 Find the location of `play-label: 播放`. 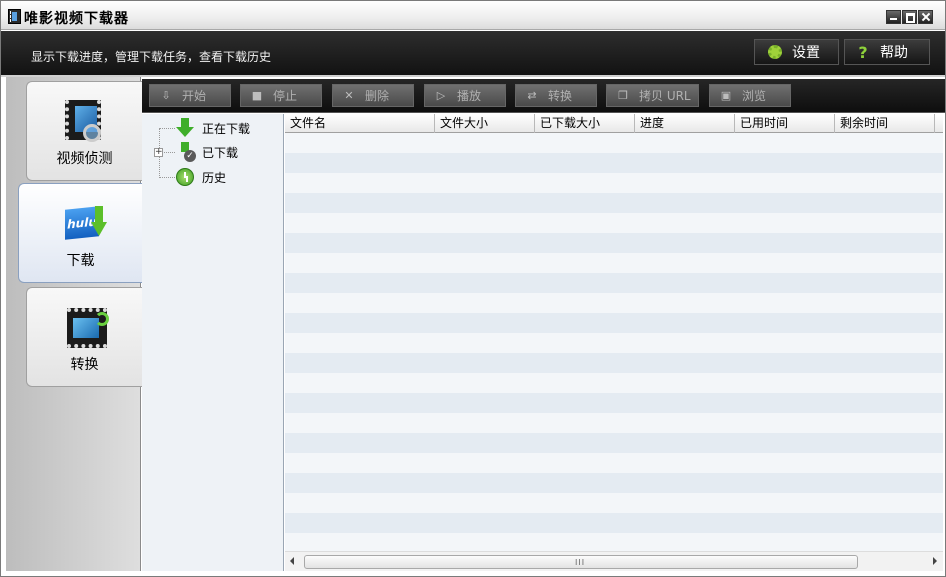

play-label: 播放 is located at coordinates (469, 96).